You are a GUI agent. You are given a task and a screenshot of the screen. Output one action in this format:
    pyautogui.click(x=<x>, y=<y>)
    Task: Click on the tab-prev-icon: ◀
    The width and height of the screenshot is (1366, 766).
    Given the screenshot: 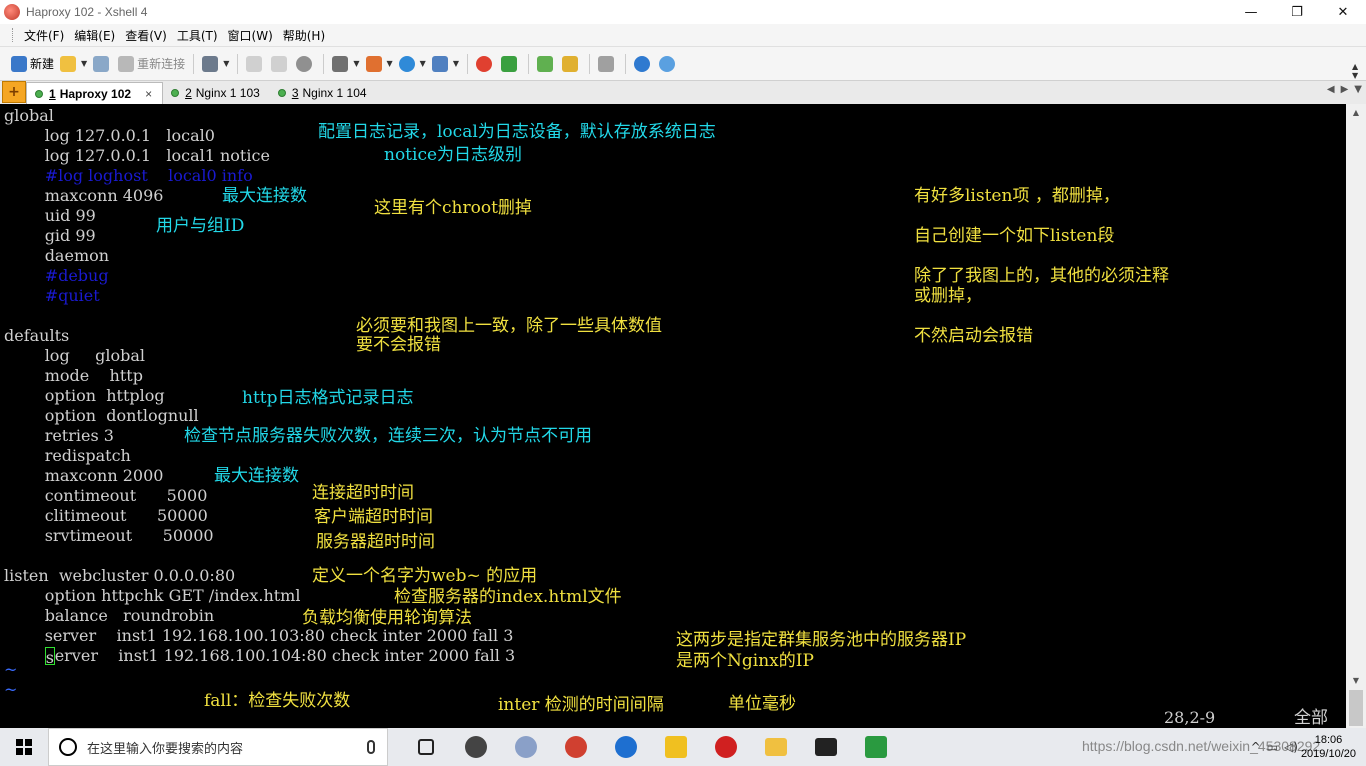 What is the action you would take?
    pyautogui.click(x=1331, y=89)
    